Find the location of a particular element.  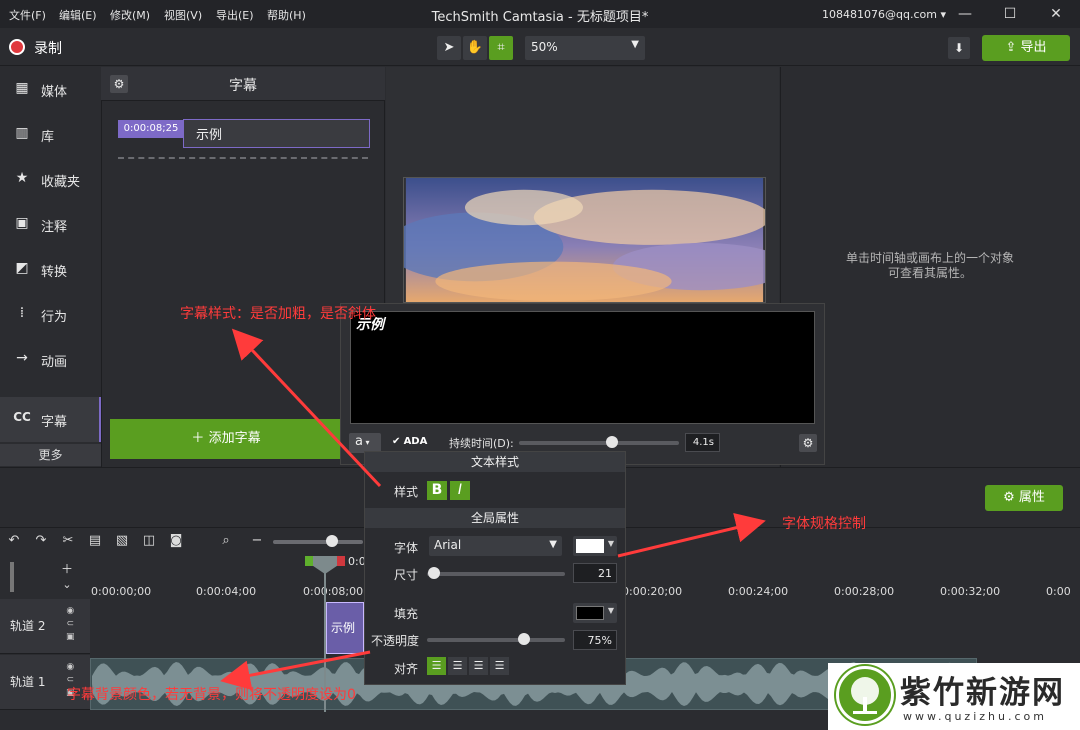

watermark-name: 紫竹新游网 is located at coordinates (982, 693).